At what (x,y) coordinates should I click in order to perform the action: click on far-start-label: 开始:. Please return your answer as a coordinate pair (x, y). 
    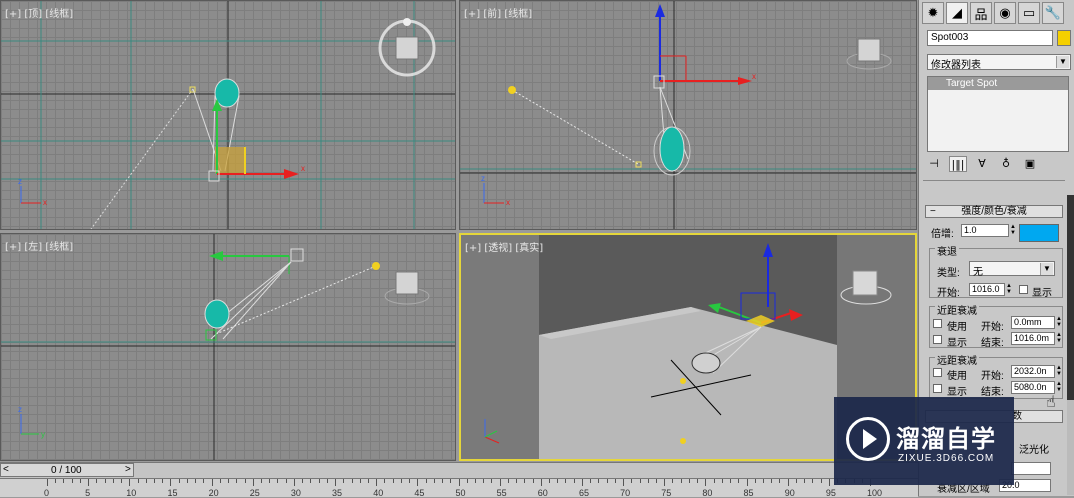
    Looking at the image, I should click on (992, 376).